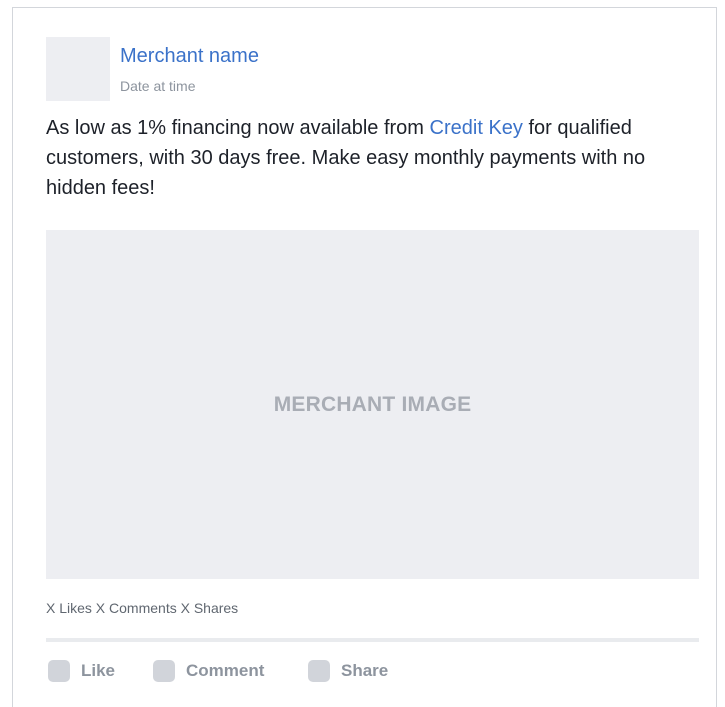 This screenshot has height=707, width=725. What do you see at coordinates (319, 671) in the screenshot?
I see `share-icon` at bounding box center [319, 671].